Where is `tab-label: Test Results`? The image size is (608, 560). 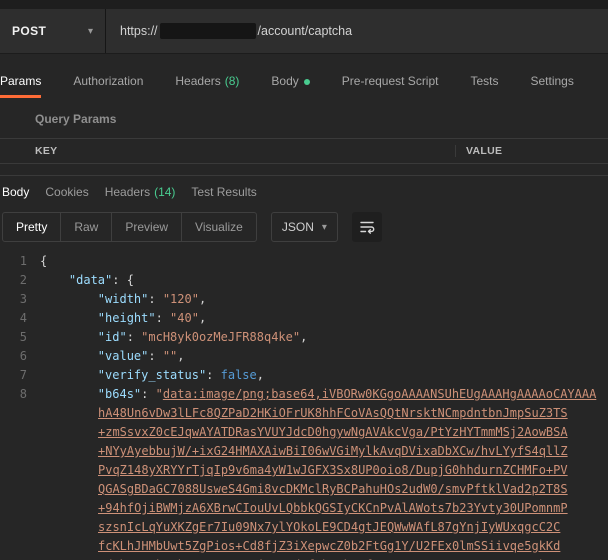 tab-label: Test Results is located at coordinates (224, 192).